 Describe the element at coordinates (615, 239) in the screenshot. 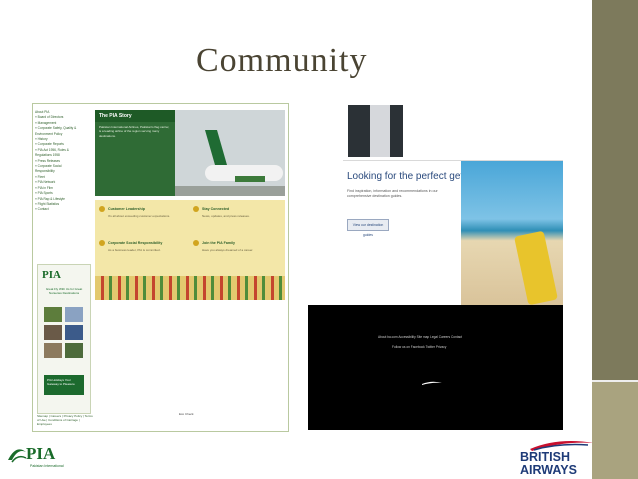

I see `decorative-side-bar` at that location.